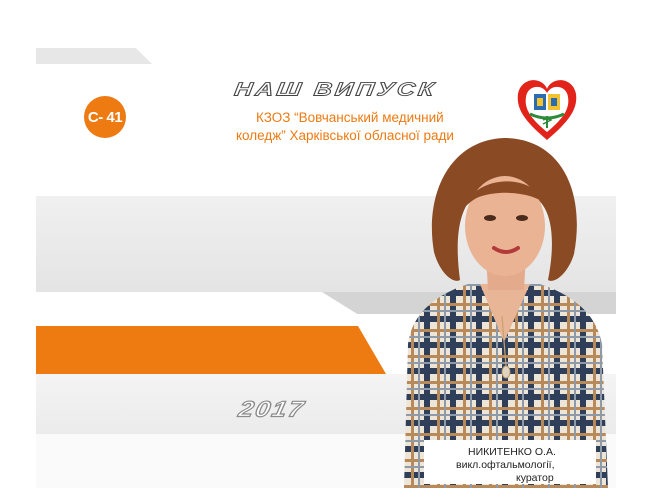  I want to click on curator-role: викл.офтальмології,, so click(505, 465).